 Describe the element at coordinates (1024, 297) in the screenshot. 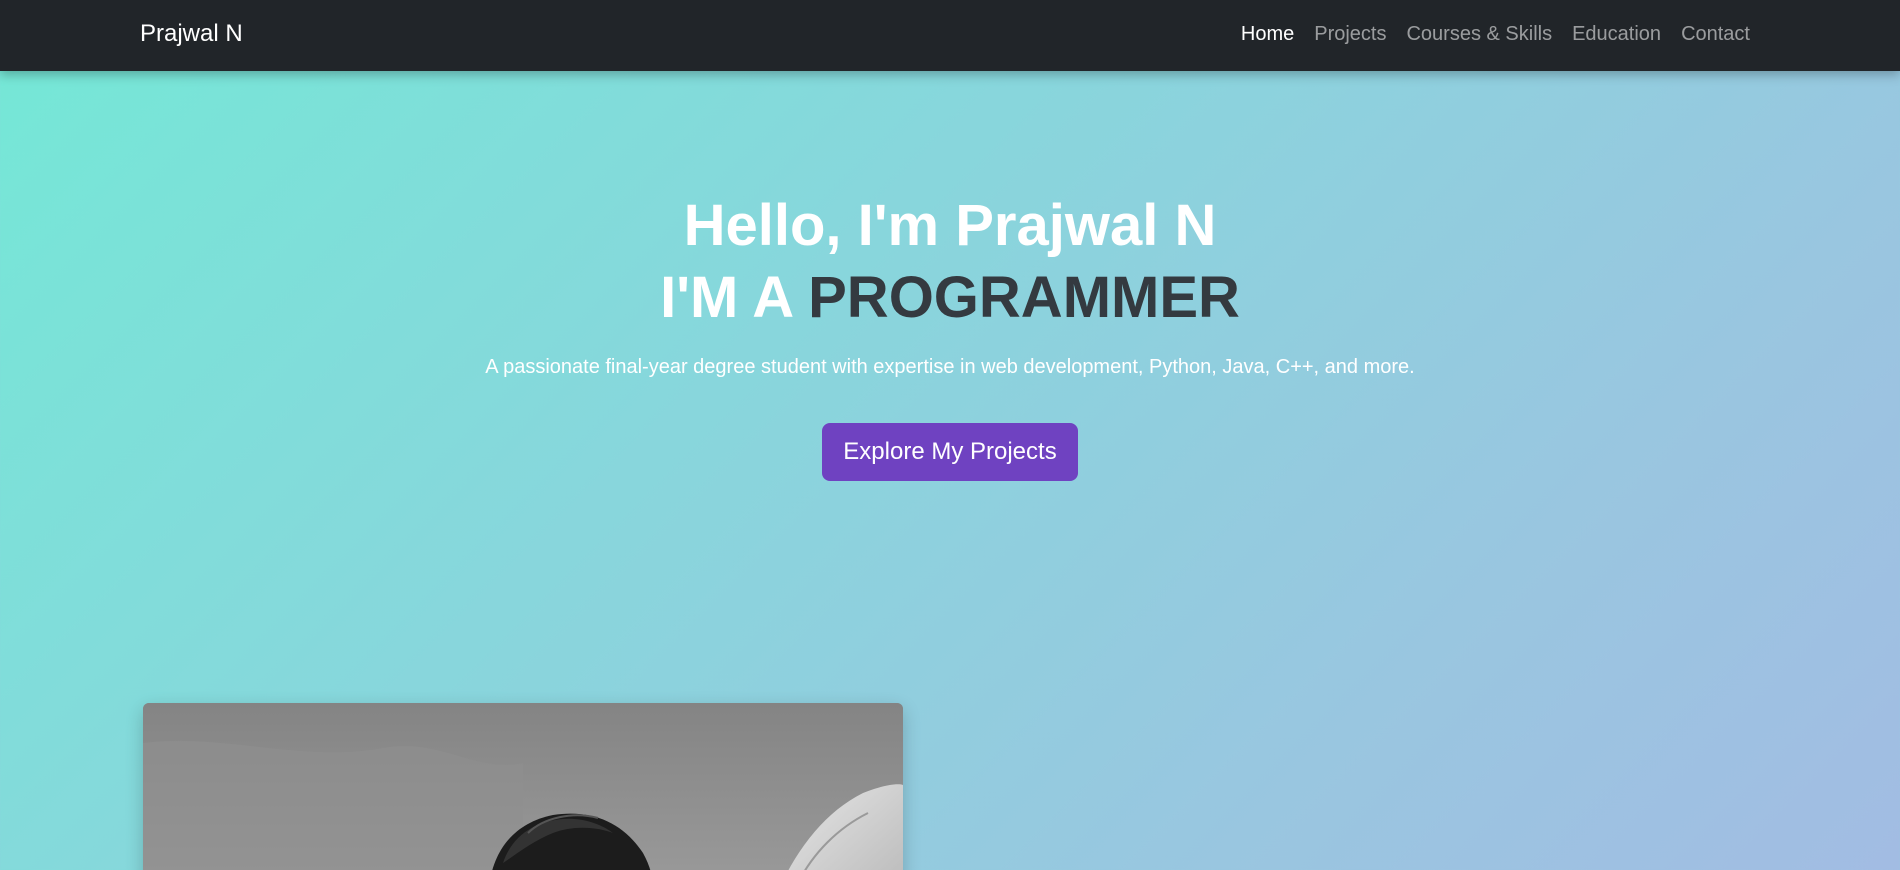

I see `hero-role-typed: PROGRAMMER` at that location.